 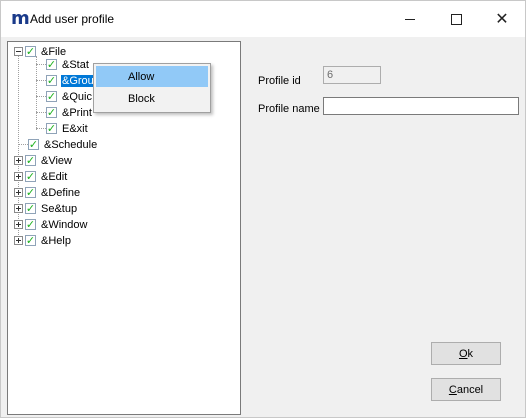 I want to click on menu-item-allow: Allow, so click(x=152, y=76).